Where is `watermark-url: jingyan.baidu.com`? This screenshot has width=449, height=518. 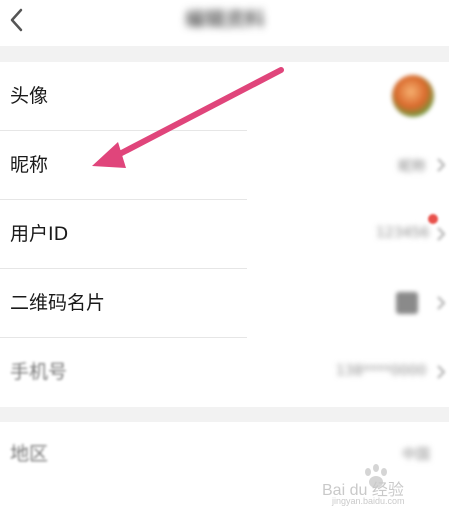
watermark-url: jingyan.baidu.com is located at coordinates (368, 501).